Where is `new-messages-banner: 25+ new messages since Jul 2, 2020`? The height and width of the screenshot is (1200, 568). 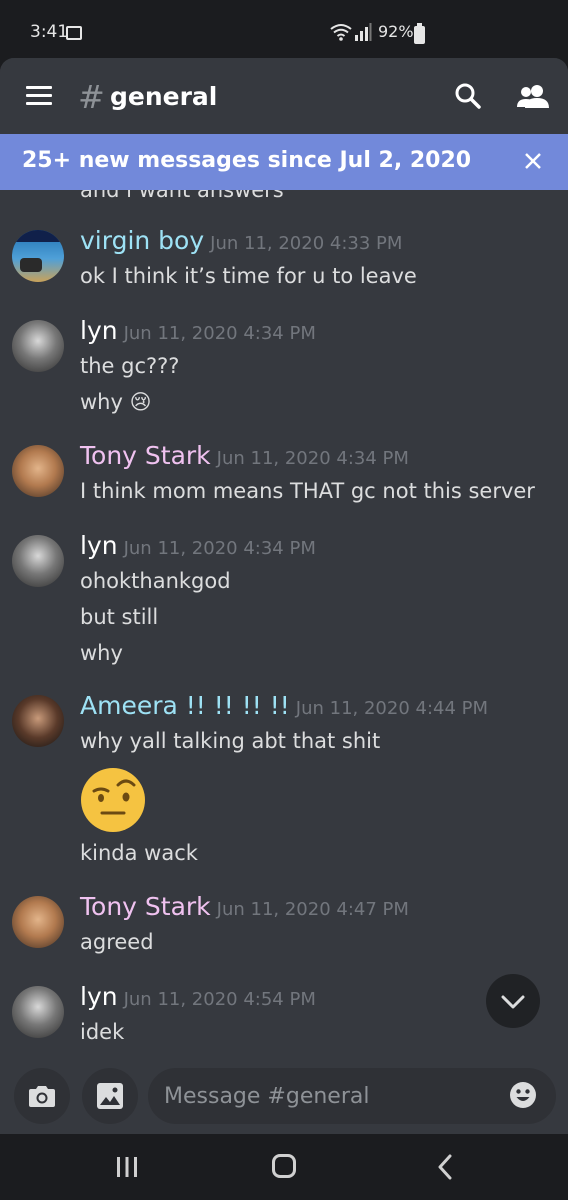 new-messages-banner: 25+ new messages since Jul 2, 2020 is located at coordinates (284, 162).